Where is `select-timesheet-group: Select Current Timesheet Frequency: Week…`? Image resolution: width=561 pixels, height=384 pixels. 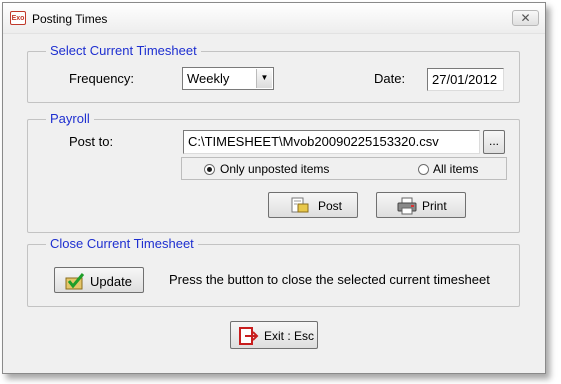
select-timesheet-group: Select Current Timesheet Frequency: Week… is located at coordinates (273, 73).